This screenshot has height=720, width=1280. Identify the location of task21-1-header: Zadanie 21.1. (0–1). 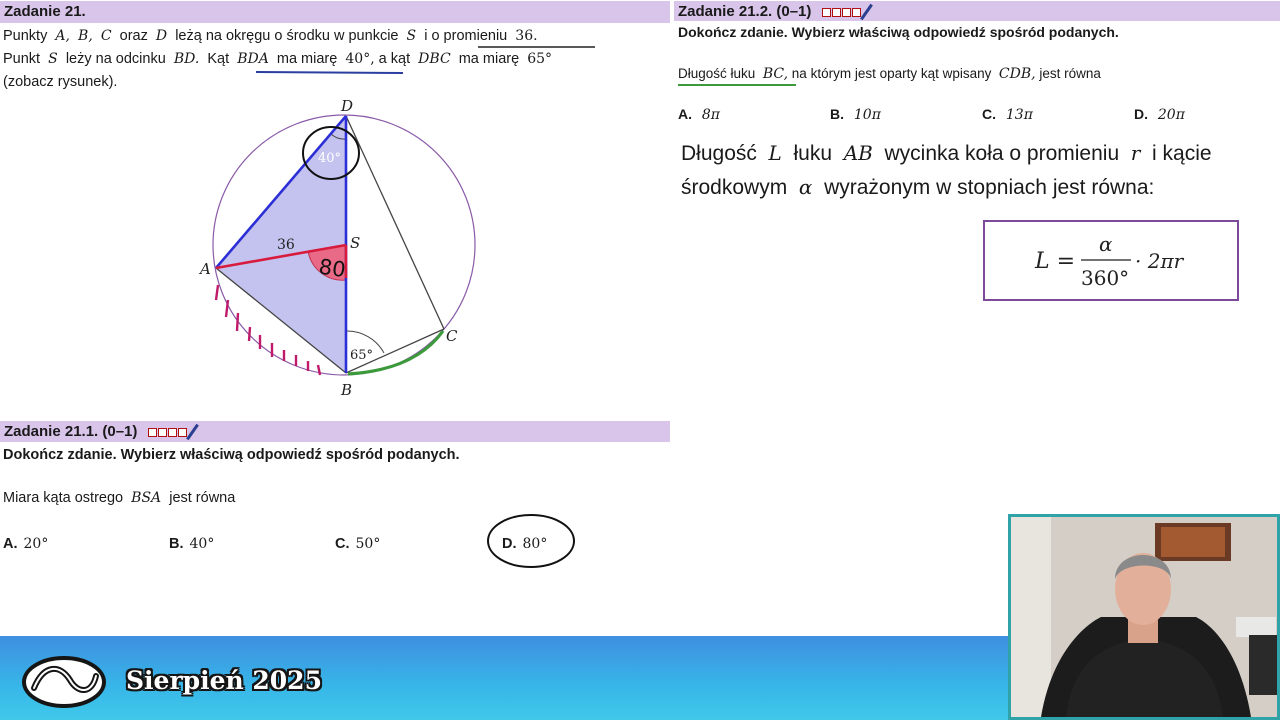
(335, 431).